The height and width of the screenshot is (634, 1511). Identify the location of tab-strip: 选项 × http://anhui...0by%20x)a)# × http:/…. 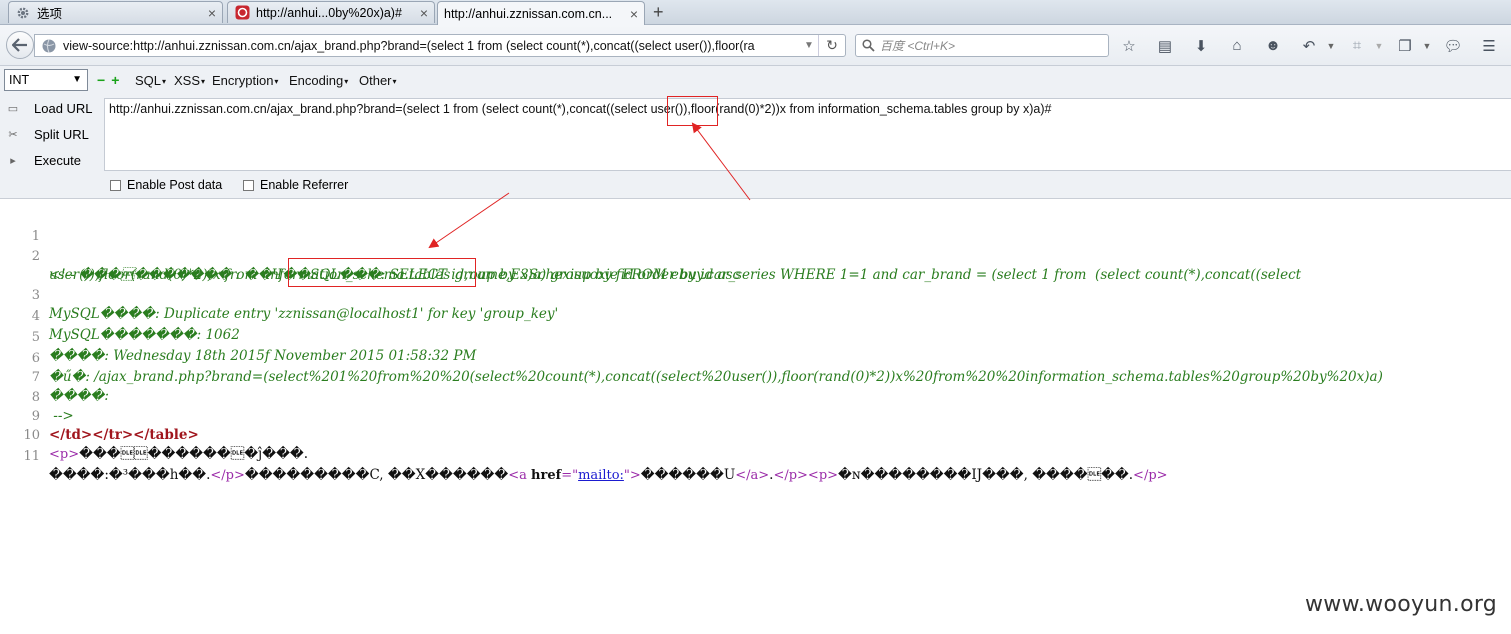
(755, 12).